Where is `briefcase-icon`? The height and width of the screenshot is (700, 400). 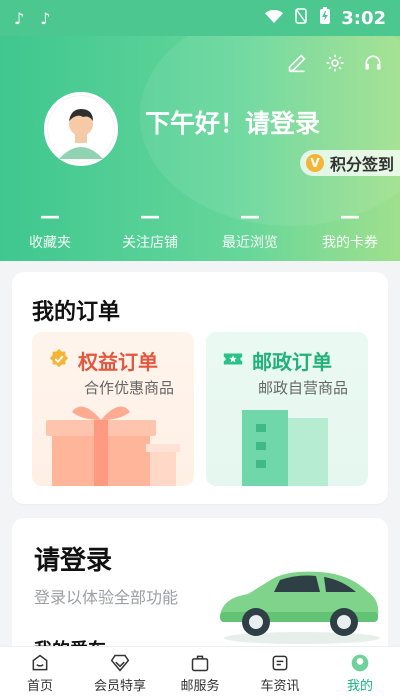
briefcase-icon is located at coordinates (200, 663).